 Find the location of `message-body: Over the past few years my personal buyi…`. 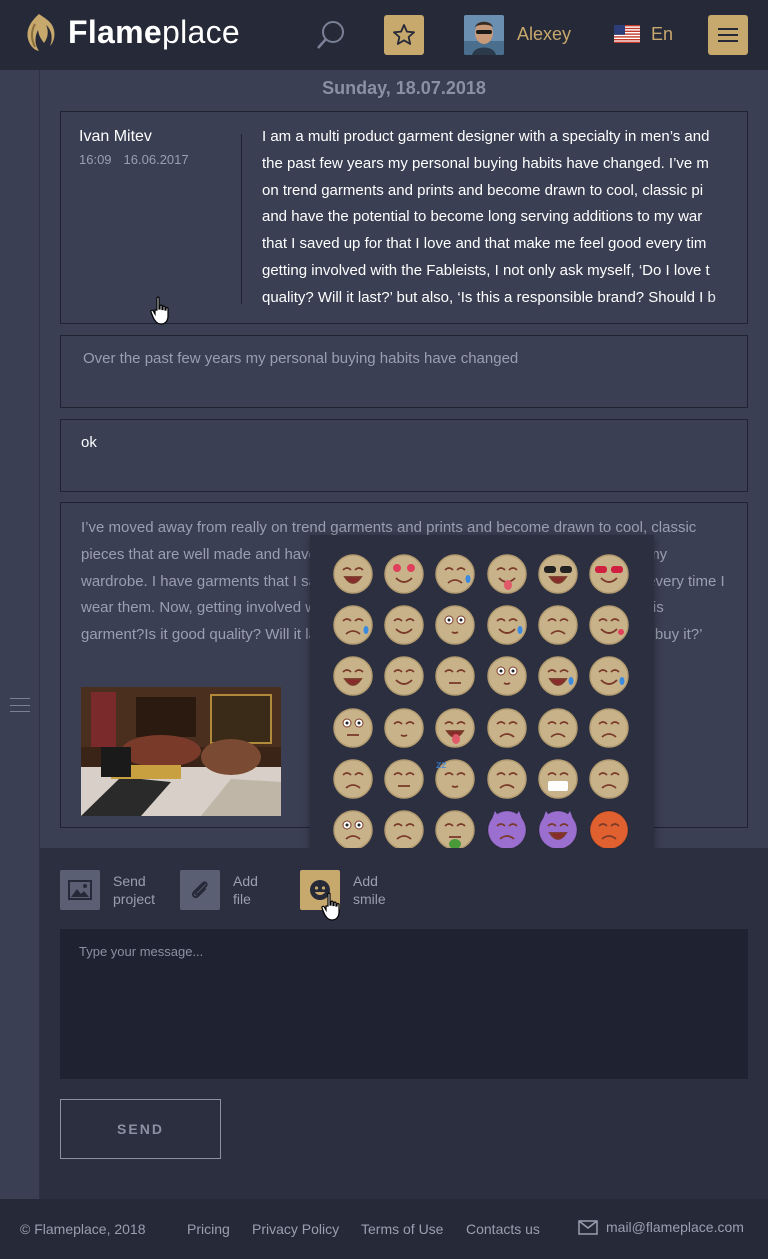

message-body: Over the past few years my personal buyi… is located at coordinates (301, 358).